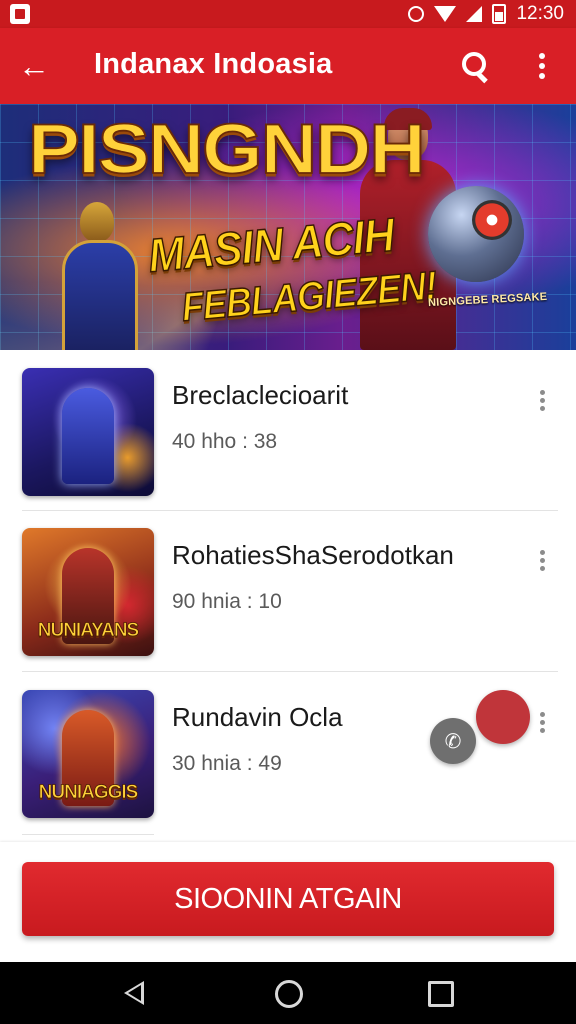 The height and width of the screenshot is (1024, 576). I want to click on primary-action-button: SIOONIN ATGAIN, so click(288, 899).